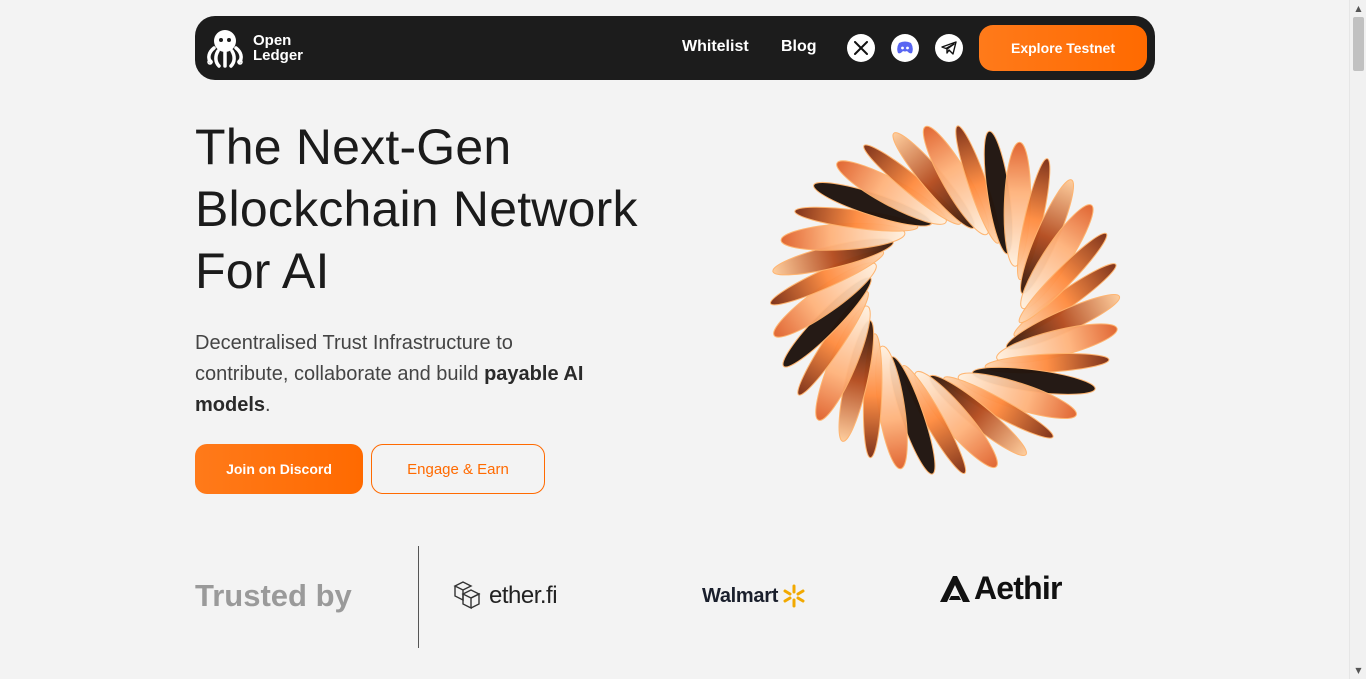 This screenshot has height=679, width=1366. I want to click on brand-logo: Open Ledger, so click(253, 48).